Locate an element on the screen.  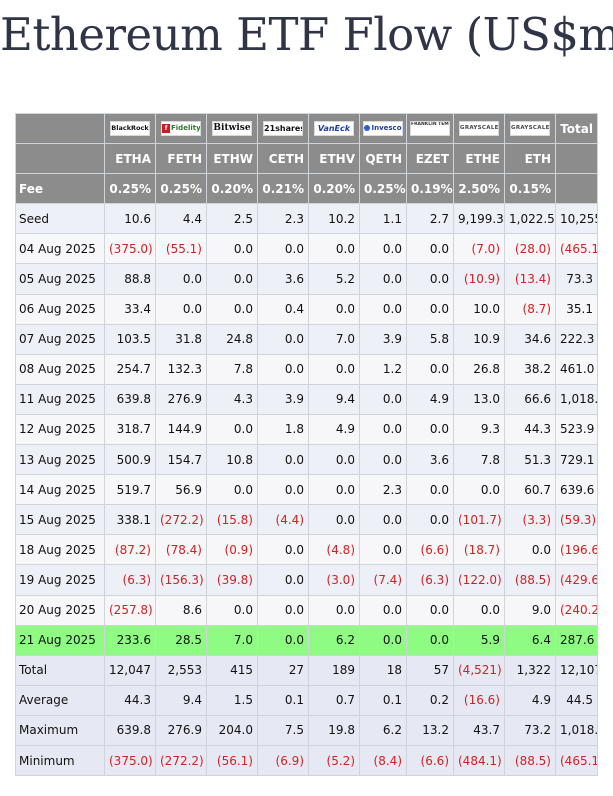
issuer-logo-text: Fidelity is located at coordinates (186, 128).